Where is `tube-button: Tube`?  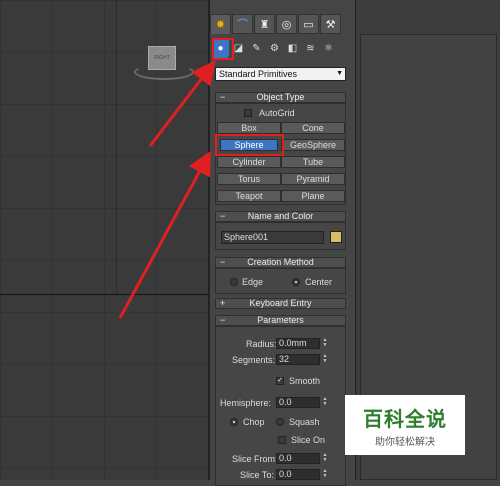 tube-button: Tube is located at coordinates (313, 162).